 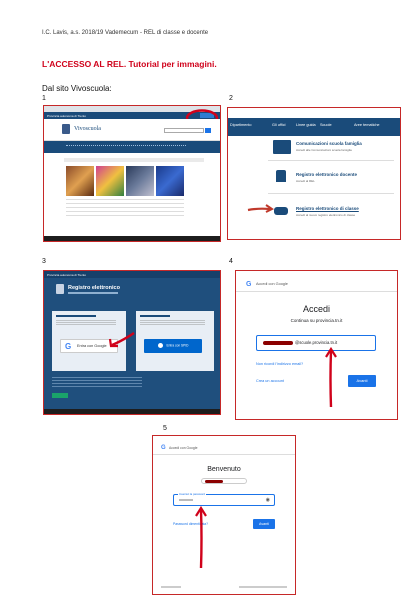 What do you see at coordinates (367, 125) in the screenshot?
I see `nav-item: Aree tematiche` at bounding box center [367, 125].